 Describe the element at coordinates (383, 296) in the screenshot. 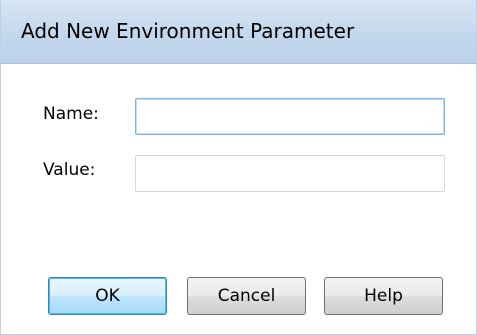

I see `help-button: Help` at that location.